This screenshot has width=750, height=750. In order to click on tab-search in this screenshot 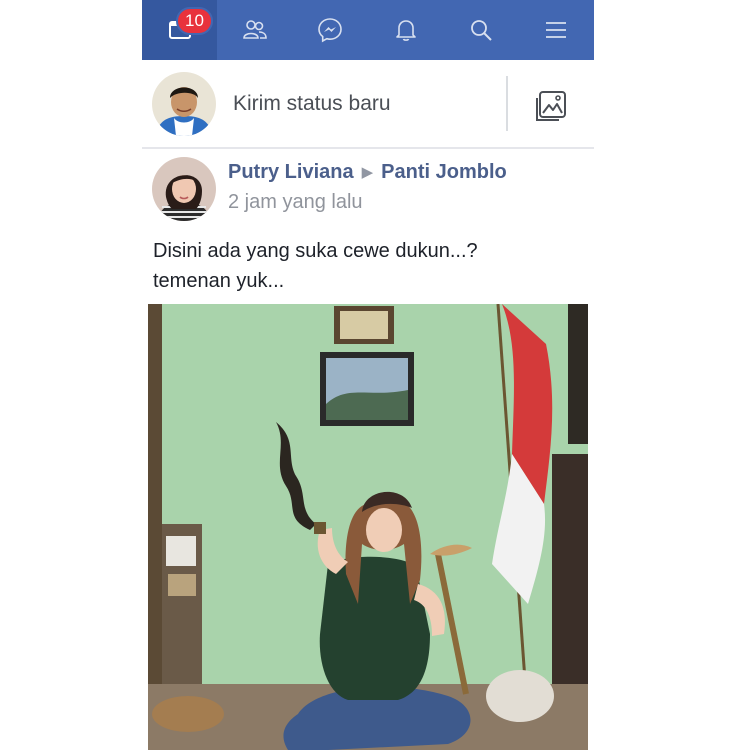, I will do `click(480, 30)`.